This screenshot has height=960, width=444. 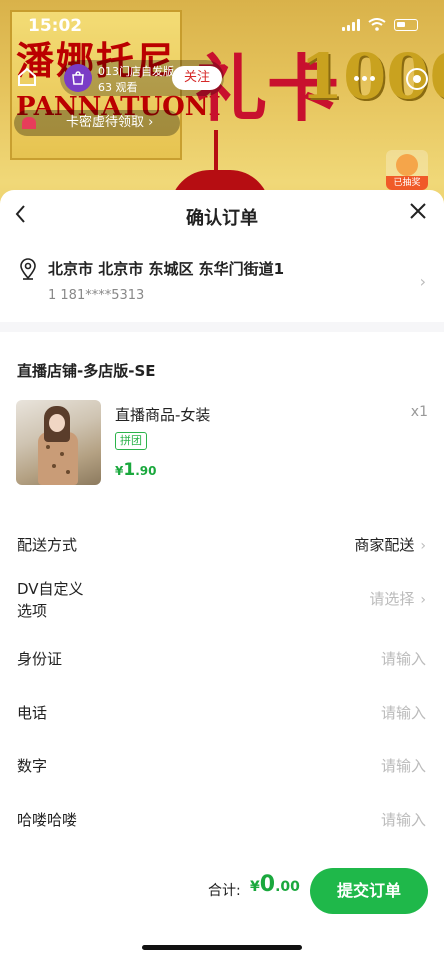 I want to click on total-label: 合计:, so click(x=224, y=891).